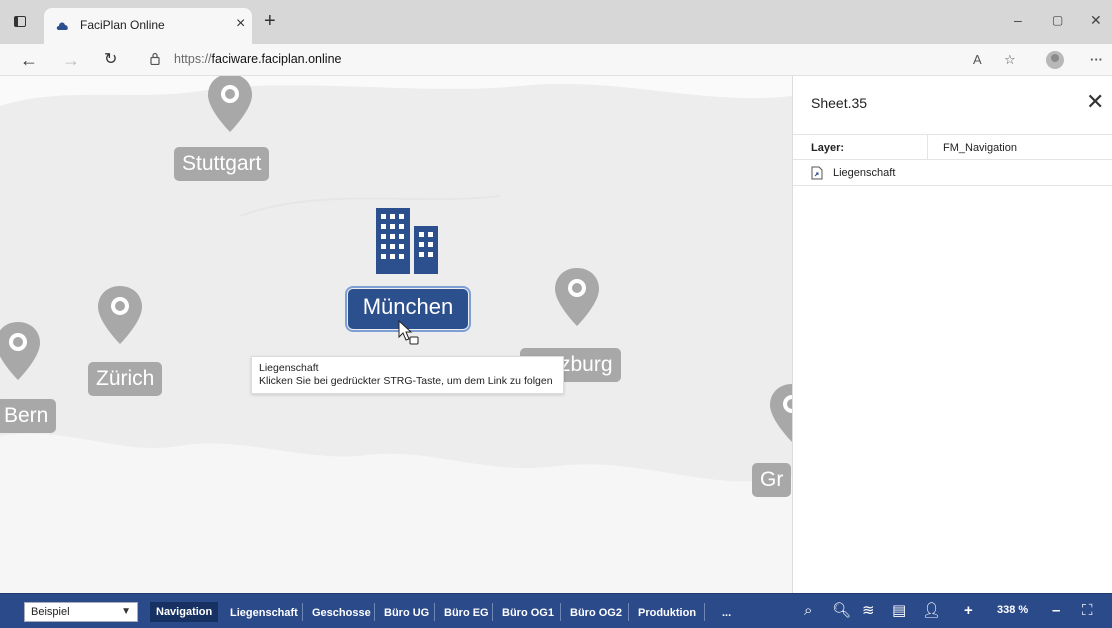 The width and height of the screenshot is (1112, 628). Describe the element at coordinates (125, 379) in the screenshot. I see `city-label: Zürich` at that location.